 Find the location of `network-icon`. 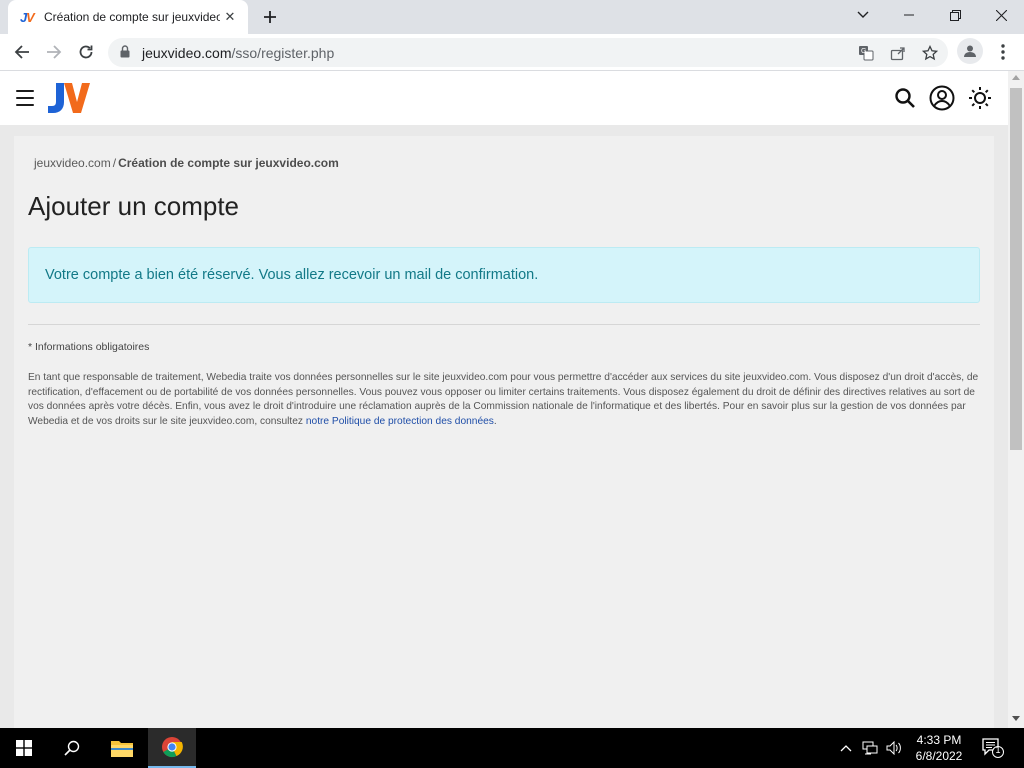

network-icon is located at coordinates (870, 748).